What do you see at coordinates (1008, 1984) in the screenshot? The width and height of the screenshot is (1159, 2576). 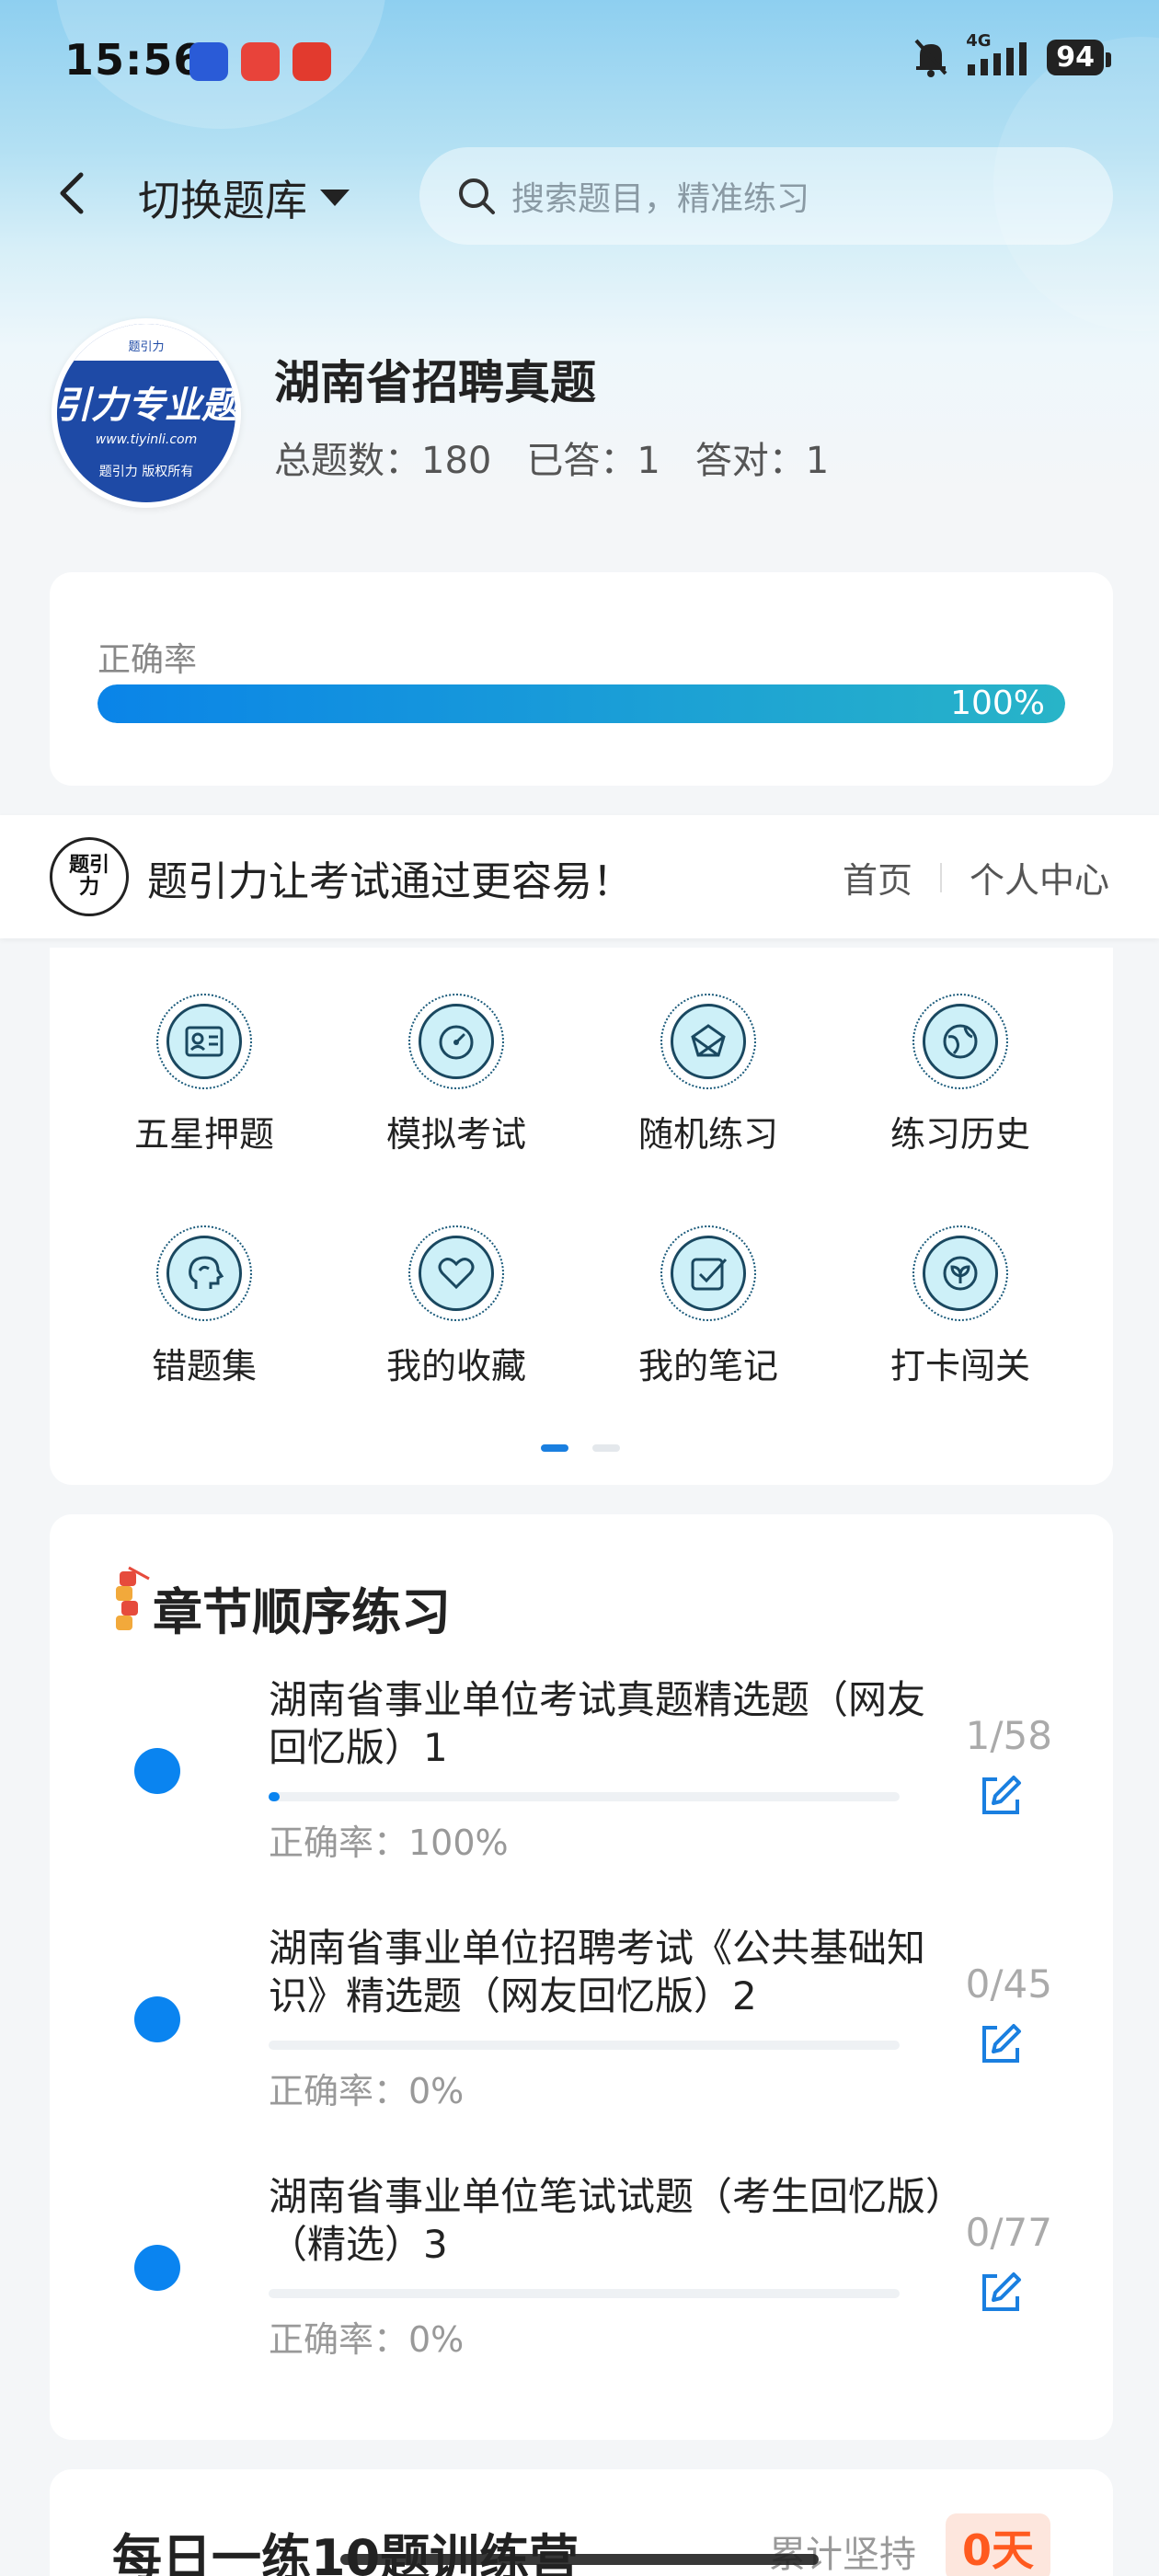 I see `chapter-count: 0/45` at bounding box center [1008, 1984].